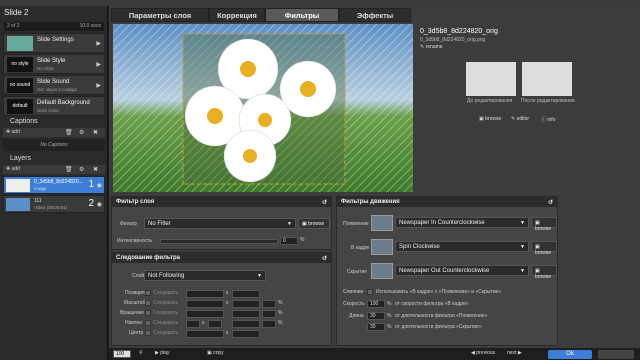  What do you see at coordinates (490, 119) in the screenshot?
I see `browse-button: ▣ browse` at bounding box center [490, 119].